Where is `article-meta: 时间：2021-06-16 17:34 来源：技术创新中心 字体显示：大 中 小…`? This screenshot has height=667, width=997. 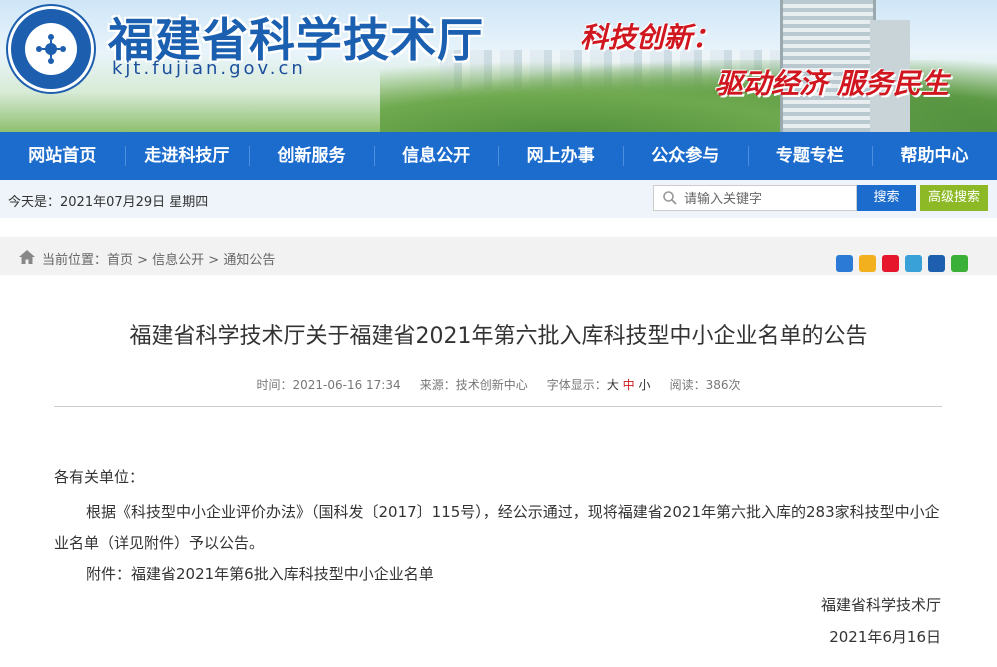 article-meta: 时间：2021-06-16 17:34 来源：技术创新中心 字体显示：大 中 小… is located at coordinates (498, 384).